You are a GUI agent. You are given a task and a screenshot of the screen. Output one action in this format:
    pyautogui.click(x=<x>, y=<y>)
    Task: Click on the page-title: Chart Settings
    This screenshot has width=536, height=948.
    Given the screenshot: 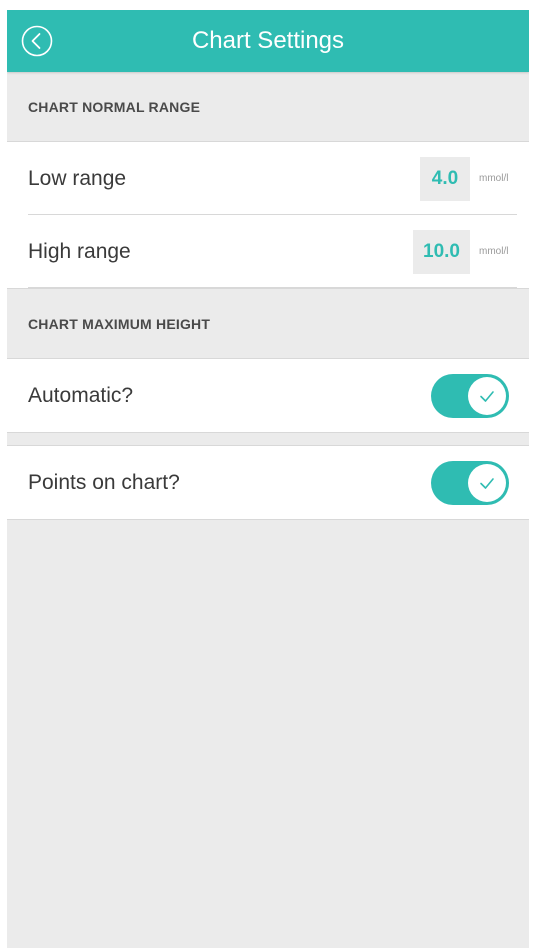 What is the action you would take?
    pyautogui.click(x=268, y=40)
    